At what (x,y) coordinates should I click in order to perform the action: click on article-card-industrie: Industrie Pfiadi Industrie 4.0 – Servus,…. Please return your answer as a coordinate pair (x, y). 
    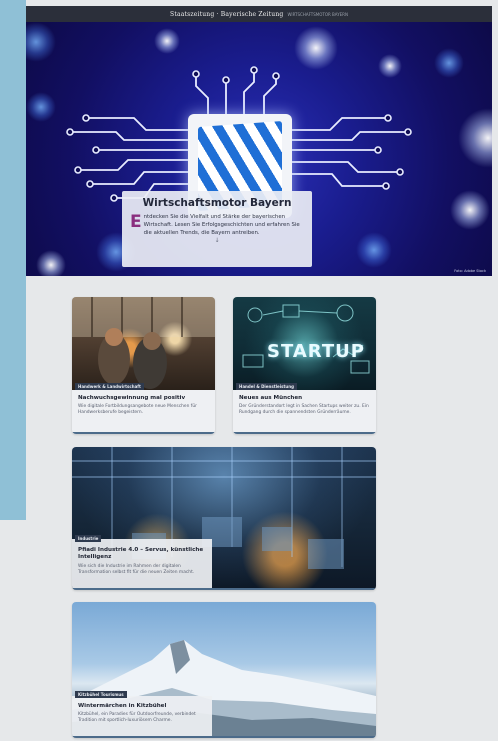
    Looking at the image, I should click on (224, 518).